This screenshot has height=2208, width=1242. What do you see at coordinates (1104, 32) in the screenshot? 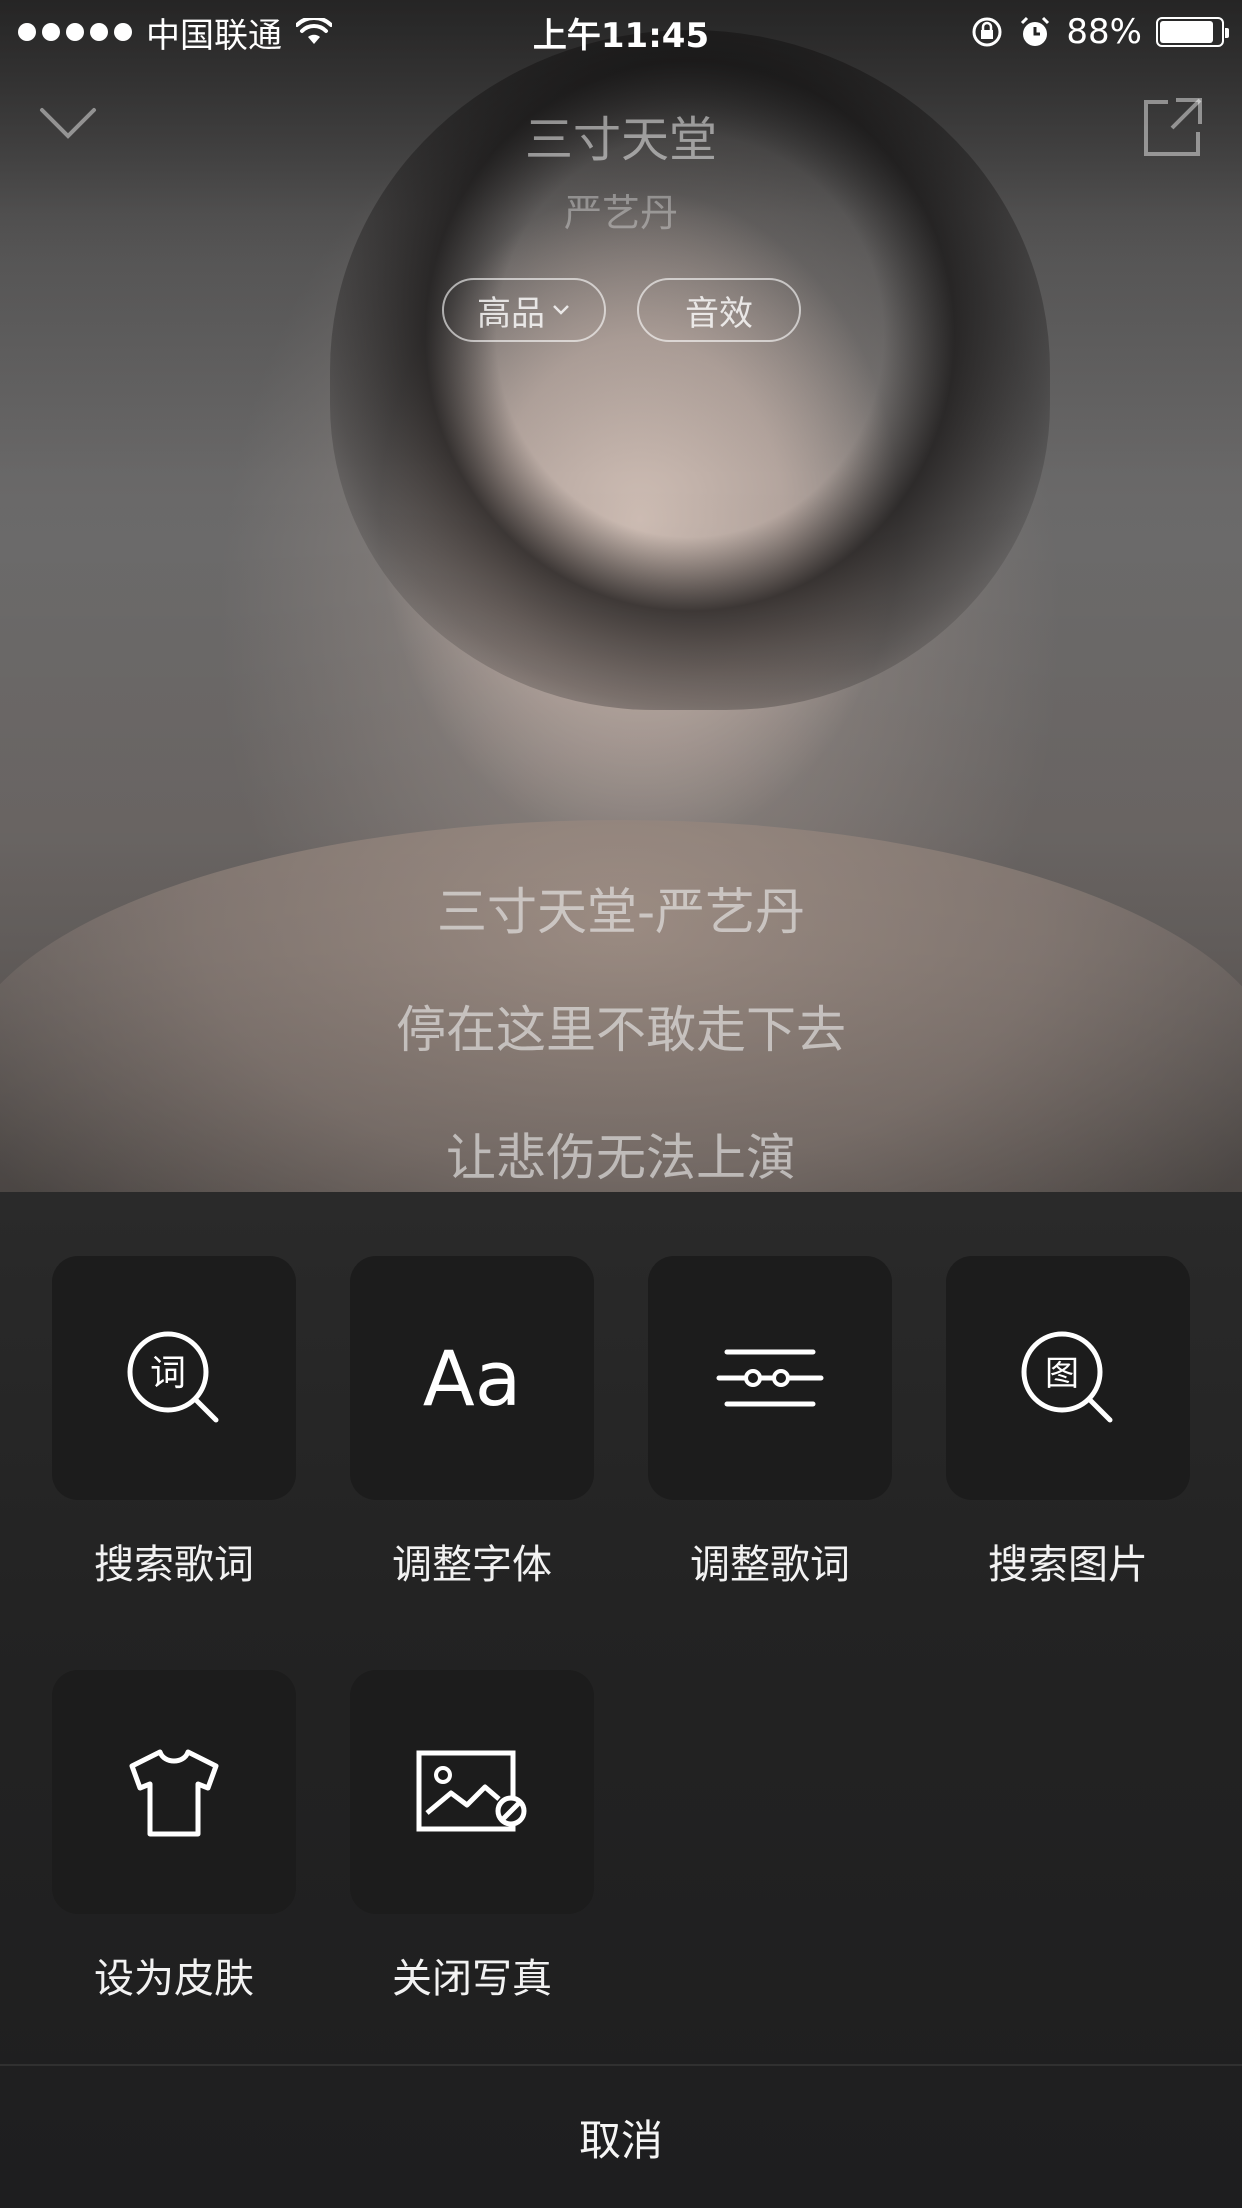
I see `battery-percent: 88%` at bounding box center [1104, 32].